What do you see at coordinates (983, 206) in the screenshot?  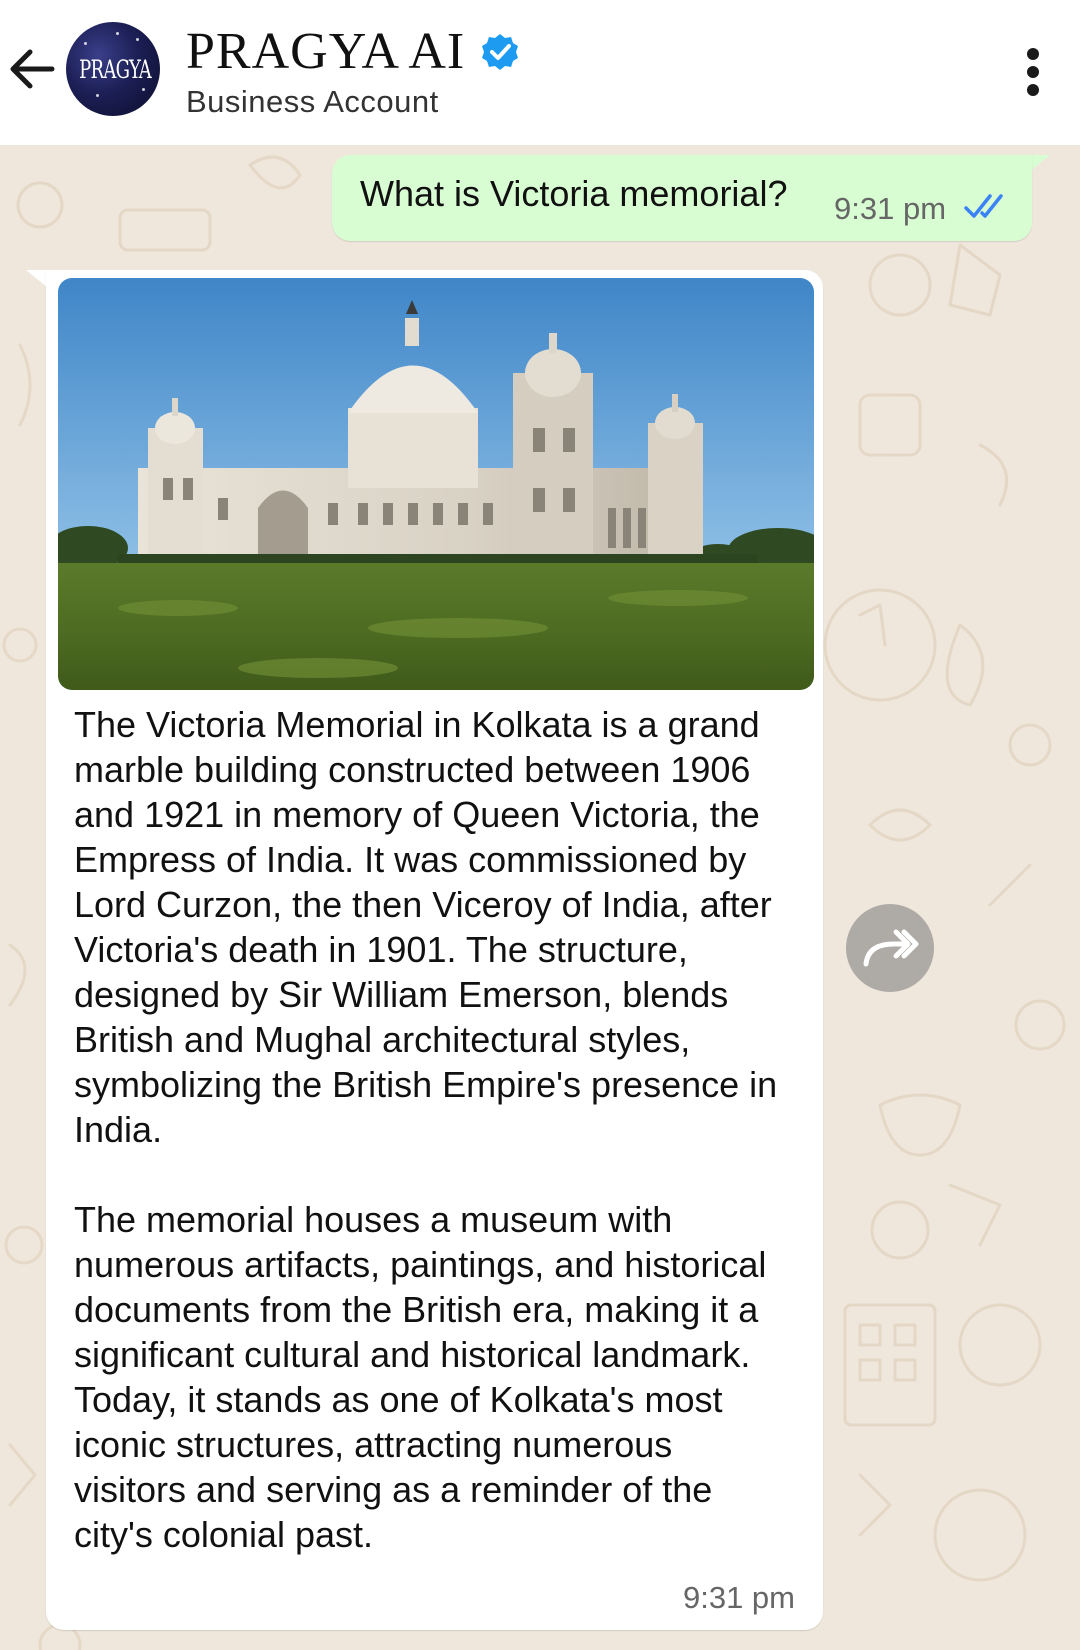 I see `read-ticks-icon` at bounding box center [983, 206].